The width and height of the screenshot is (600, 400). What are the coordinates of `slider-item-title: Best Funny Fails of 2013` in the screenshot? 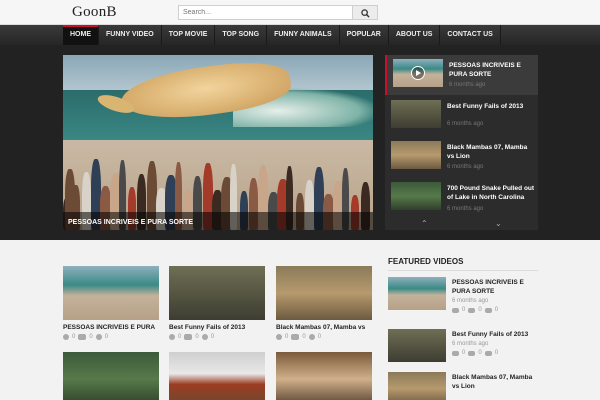 It's located at (485, 106).